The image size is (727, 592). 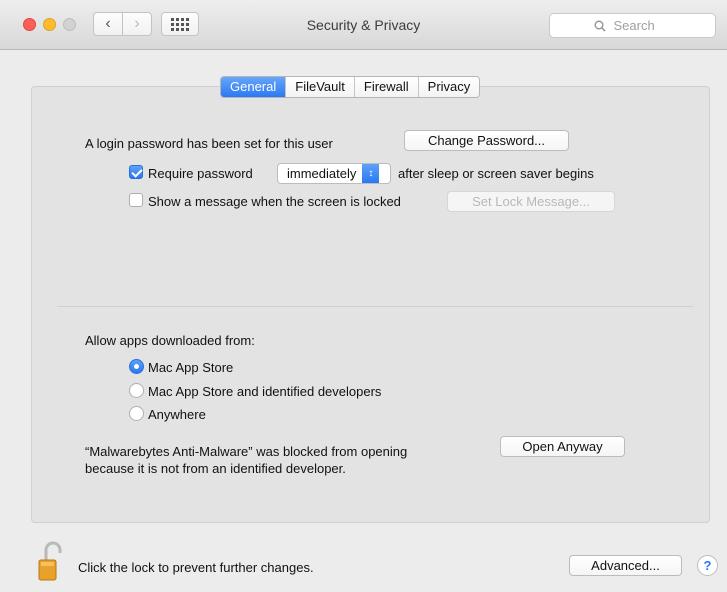 I want to click on tab-bar: General FileVault Firewall Privacy, so click(x=350, y=87).